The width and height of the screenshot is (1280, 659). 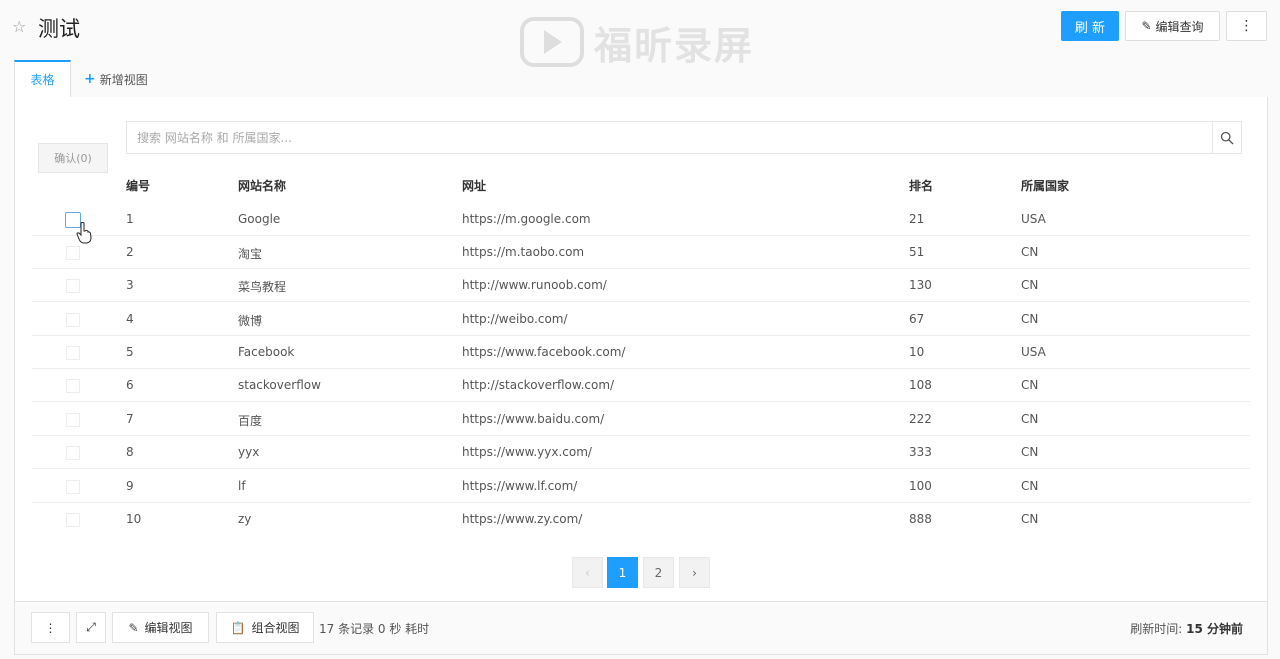 What do you see at coordinates (130, 452) in the screenshot?
I see `cell-id: 8` at bounding box center [130, 452].